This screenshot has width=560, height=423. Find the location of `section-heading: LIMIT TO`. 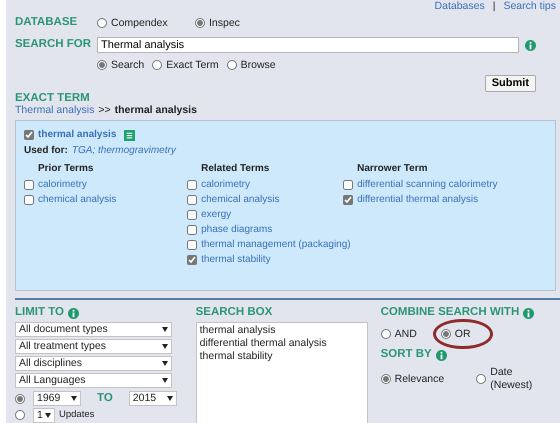

section-heading: LIMIT TO is located at coordinates (39, 313).